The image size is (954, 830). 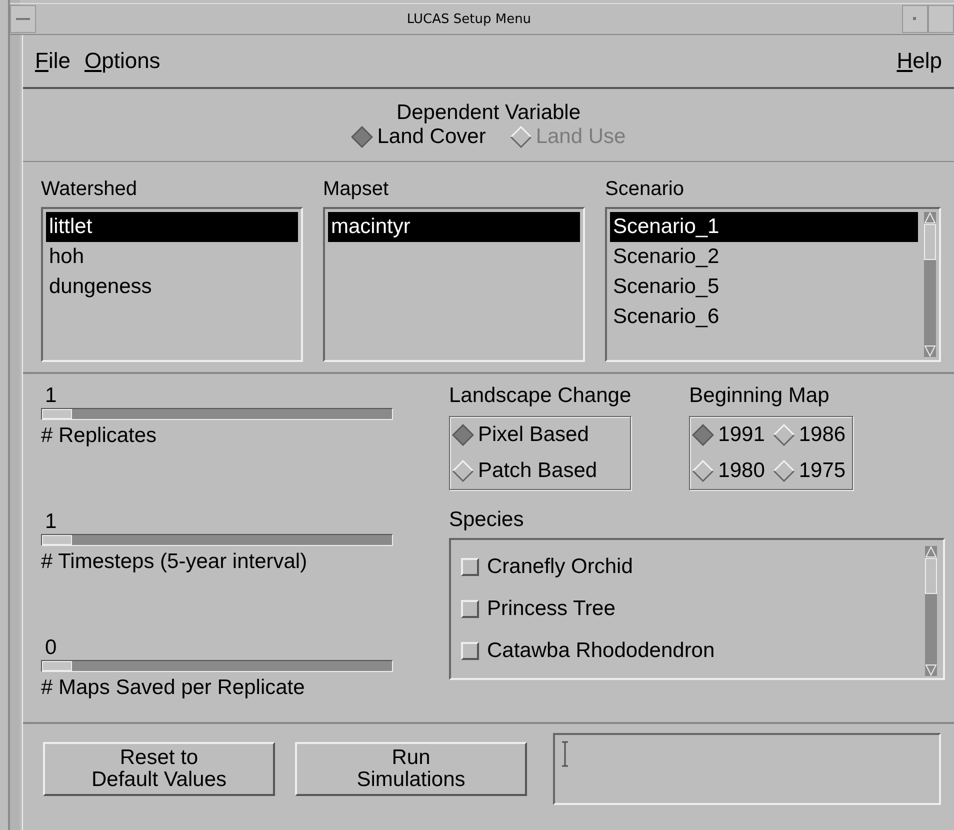 What do you see at coordinates (488, 113) in the screenshot?
I see `section-title: Dependent Variable` at bounding box center [488, 113].